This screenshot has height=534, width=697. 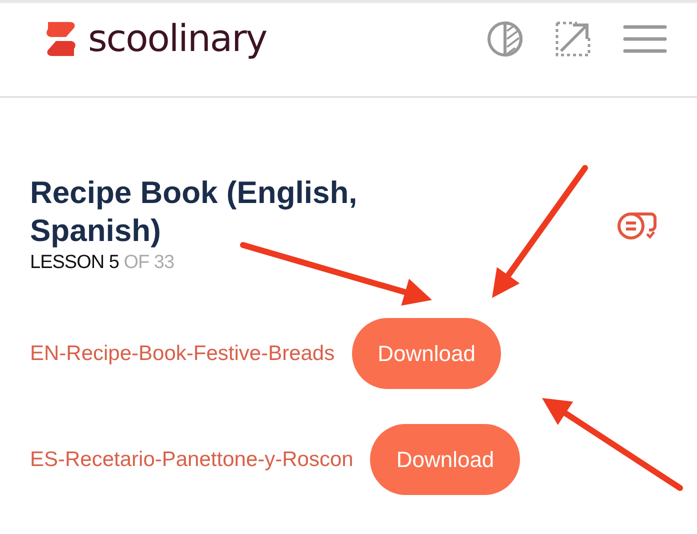 I want to click on menu-icon, so click(x=645, y=39).